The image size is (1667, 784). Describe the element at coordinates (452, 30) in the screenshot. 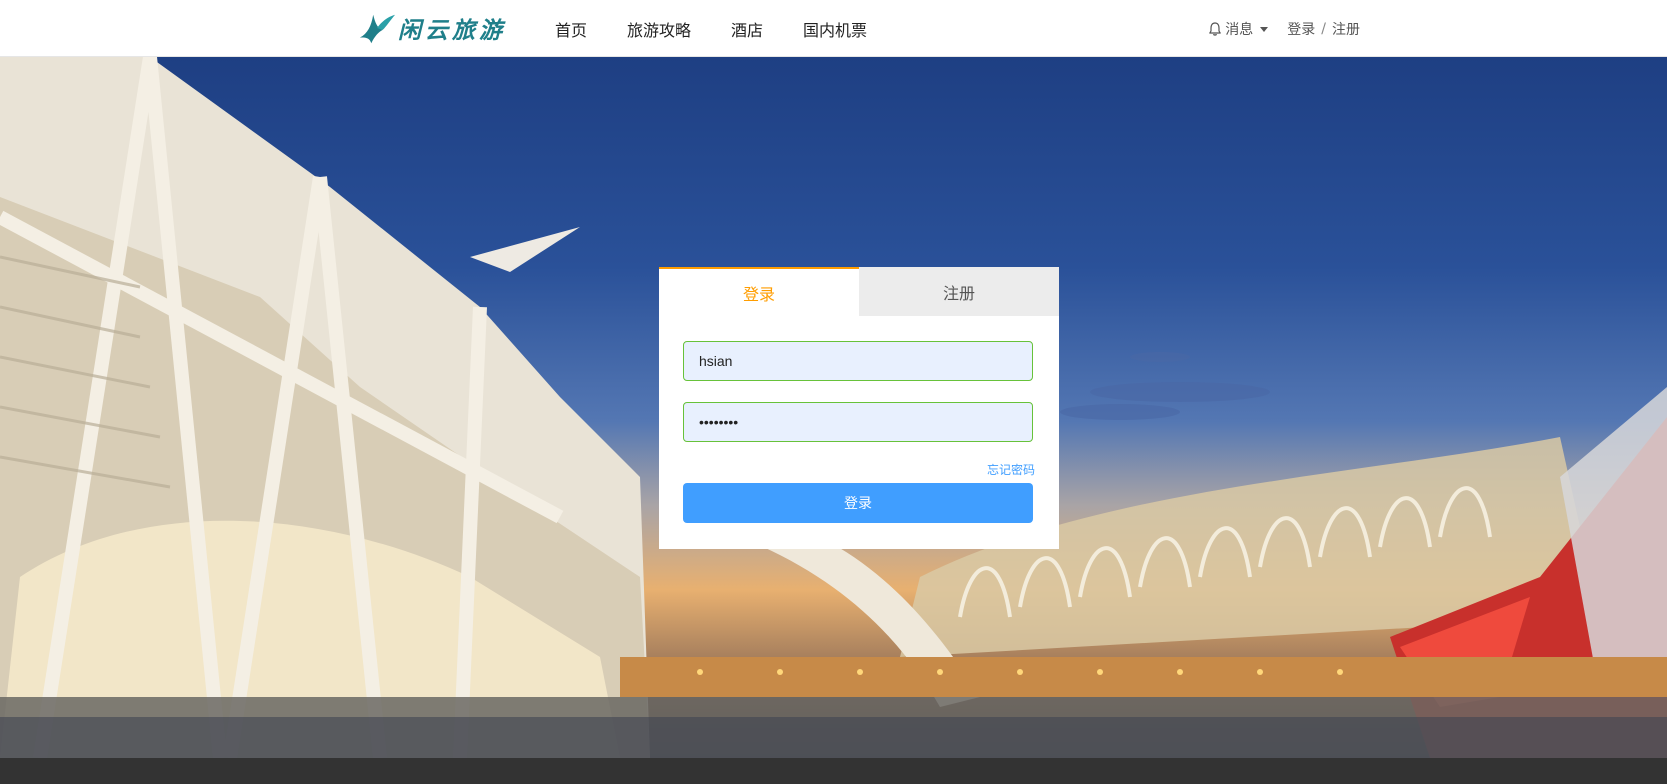

I see `brand-name: 闲云旅游` at that location.